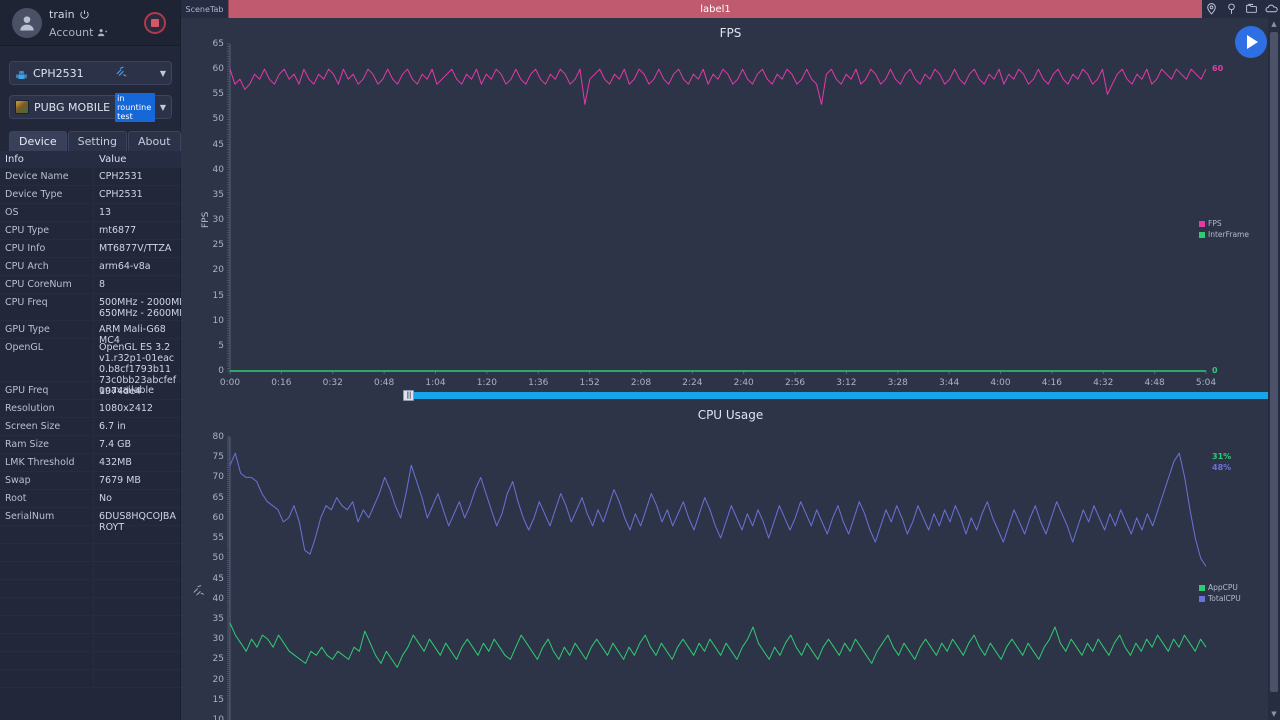 Image resolution: width=1280 pixels, height=720 pixels. What do you see at coordinates (38, 141) in the screenshot?
I see `tab-device: Device` at bounding box center [38, 141].